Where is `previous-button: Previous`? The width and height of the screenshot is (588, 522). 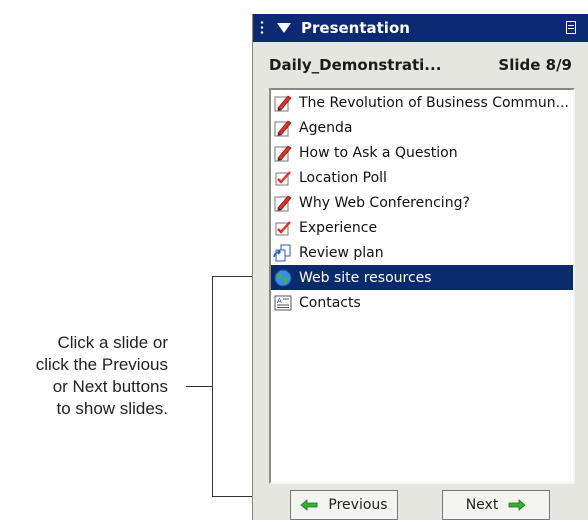
previous-button: Previous is located at coordinates (344, 505).